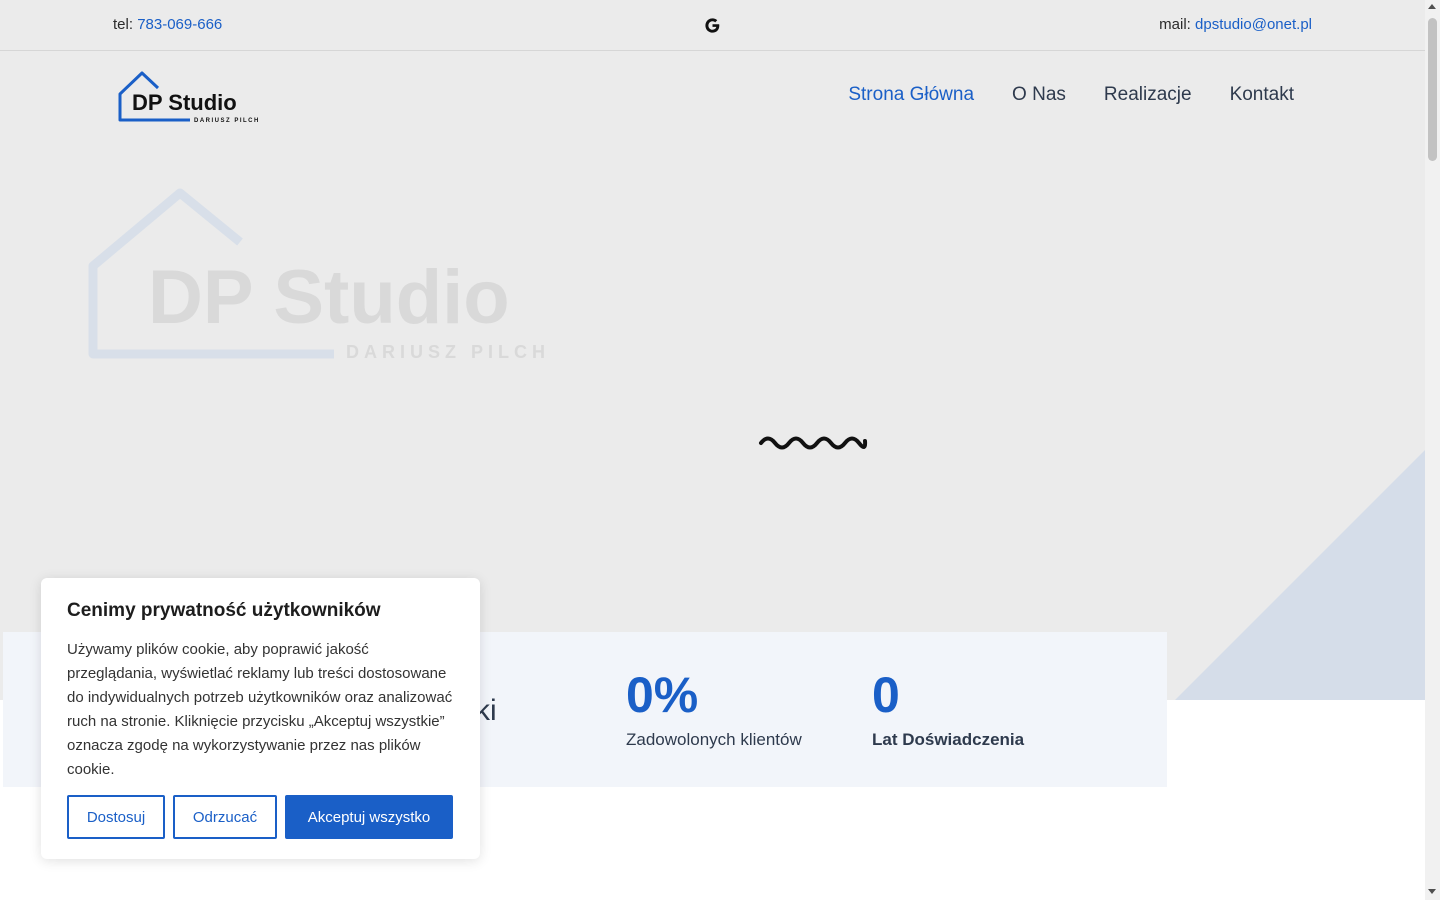 The image size is (1440, 900). I want to click on accept-all-button: Akceptuj wszystko, so click(369, 817).